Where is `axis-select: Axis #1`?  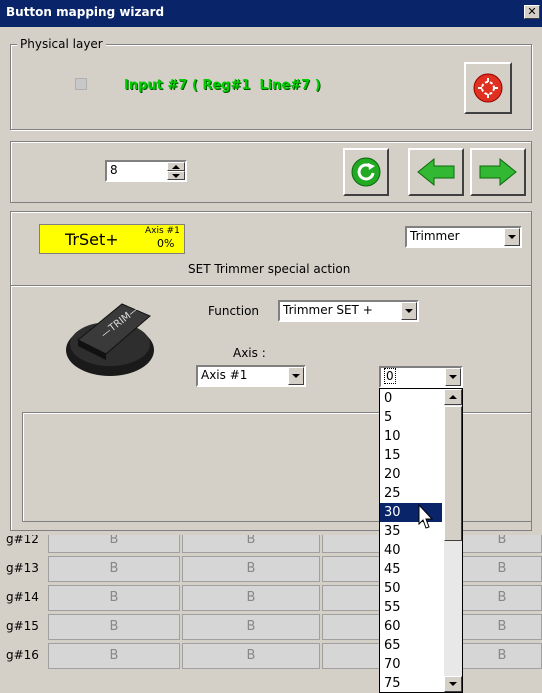 axis-select: Axis #1 is located at coordinates (251, 376).